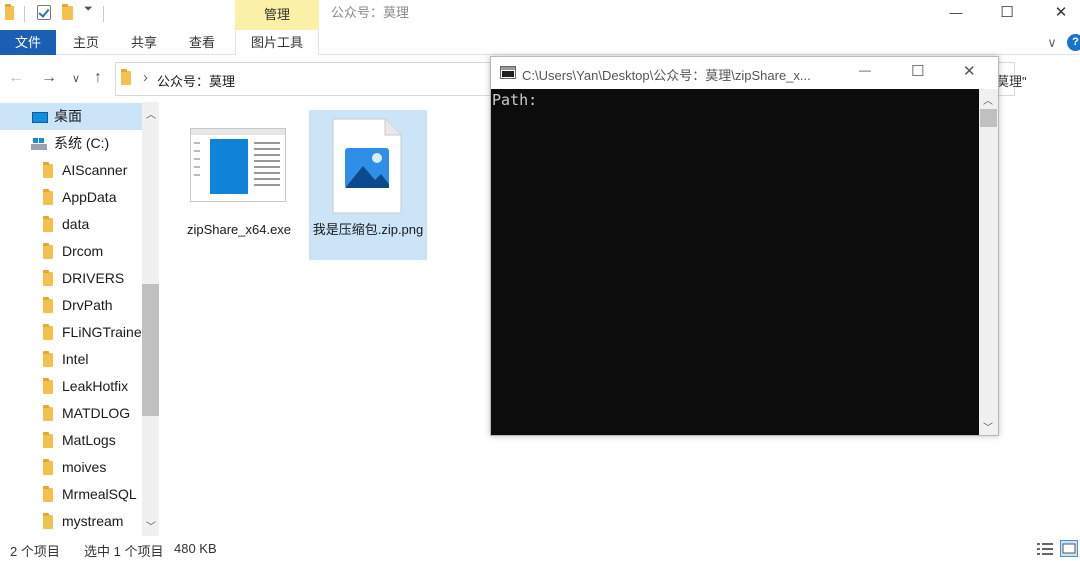 This screenshot has width=1080, height=561. What do you see at coordinates (239, 229) in the screenshot?
I see `file-name: zipShare_x64.exe` at bounding box center [239, 229].